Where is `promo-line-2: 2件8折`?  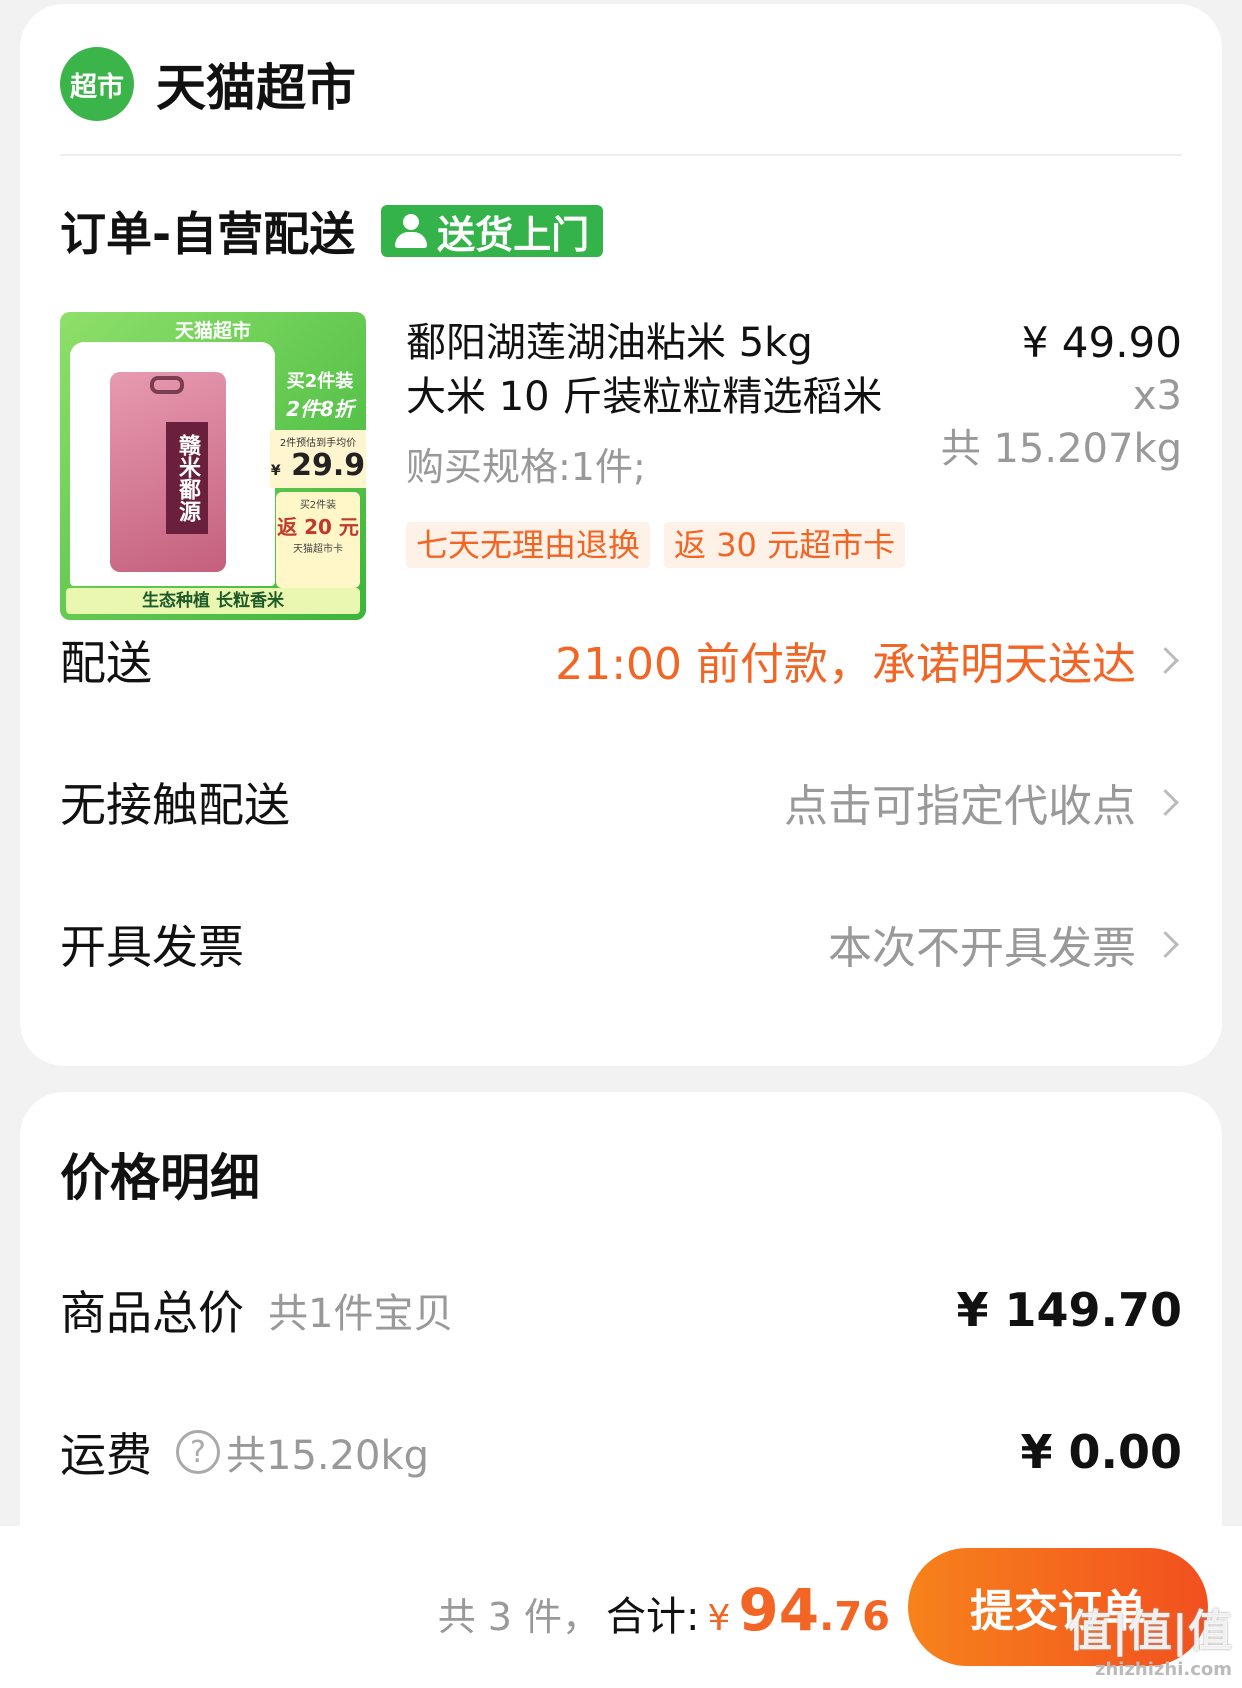 promo-line-2: 2件8折 is located at coordinates (320, 409).